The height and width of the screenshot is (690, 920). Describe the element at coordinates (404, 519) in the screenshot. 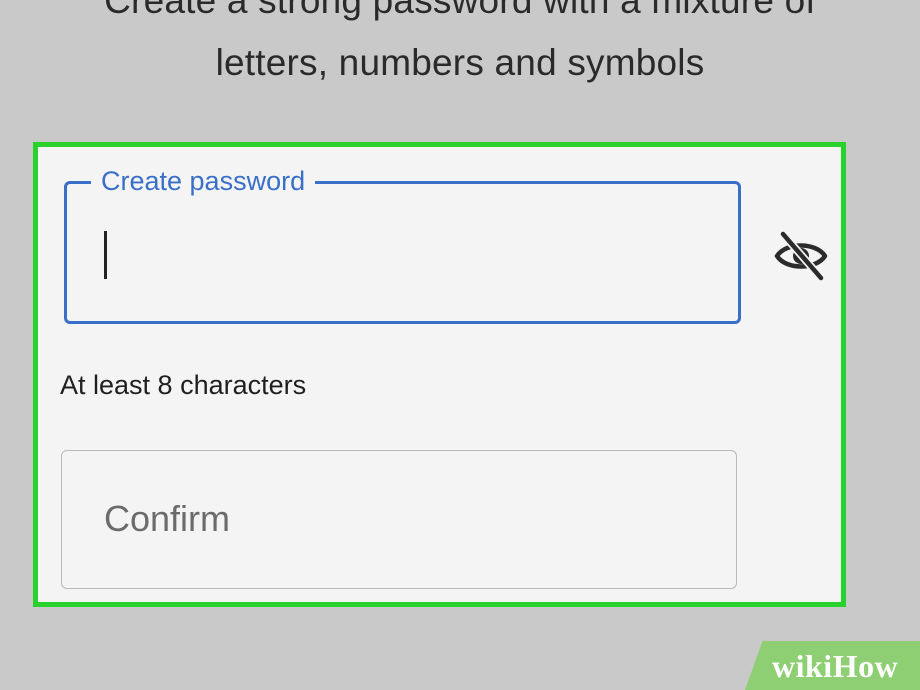

I see `confirm-password-input` at that location.